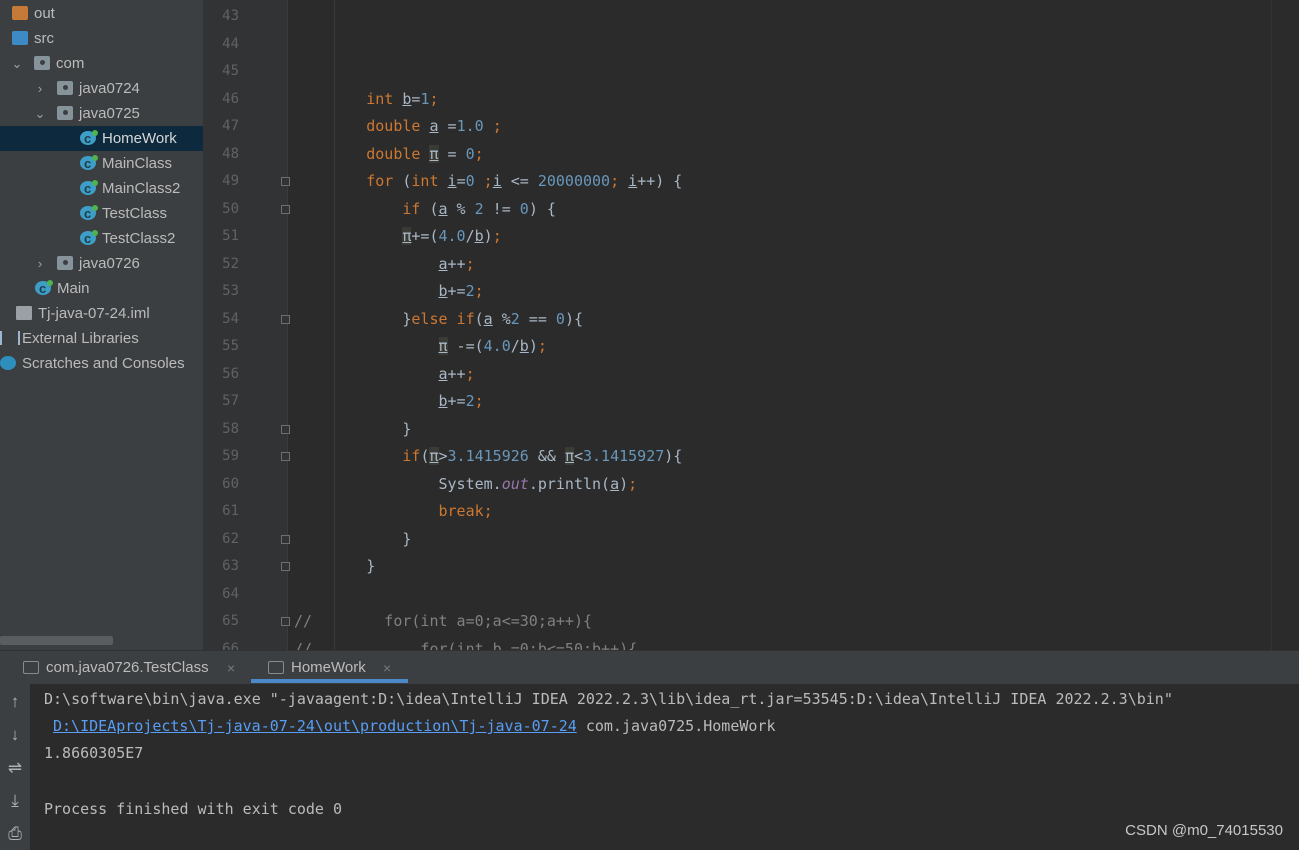 Image resolution: width=1299 pixels, height=850 pixels. Describe the element at coordinates (101, 13) in the screenshot. I see `tree-item-out: out` at that location.